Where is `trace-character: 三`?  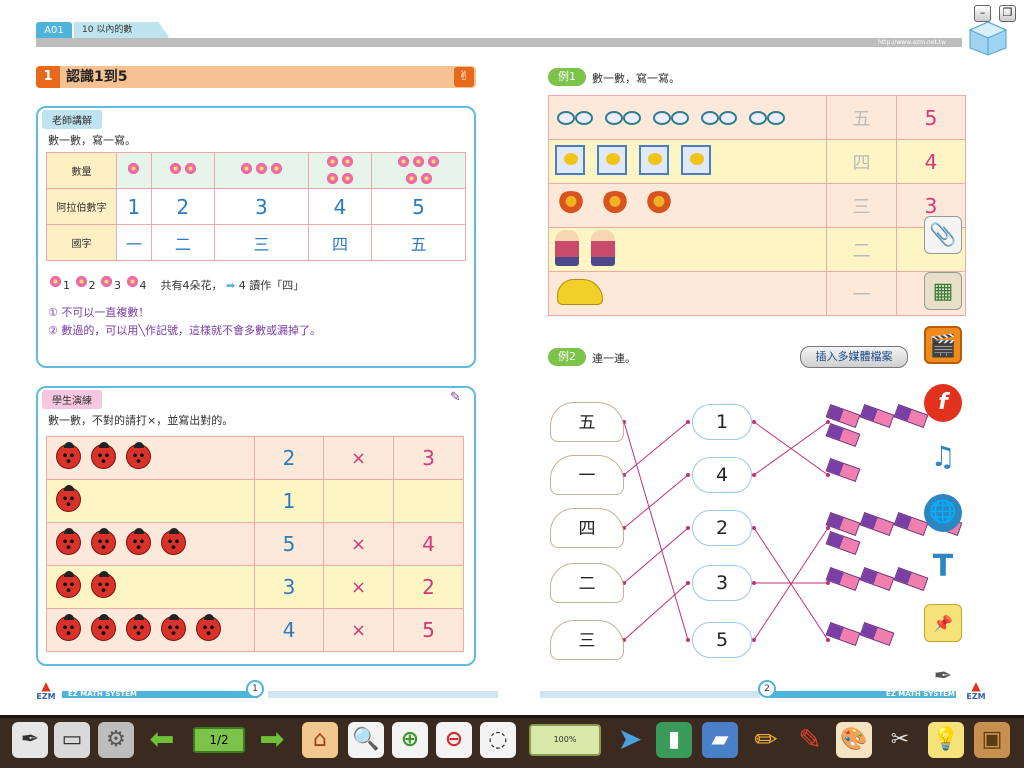
trace-character: 三 is located at coordinates (861, 205).